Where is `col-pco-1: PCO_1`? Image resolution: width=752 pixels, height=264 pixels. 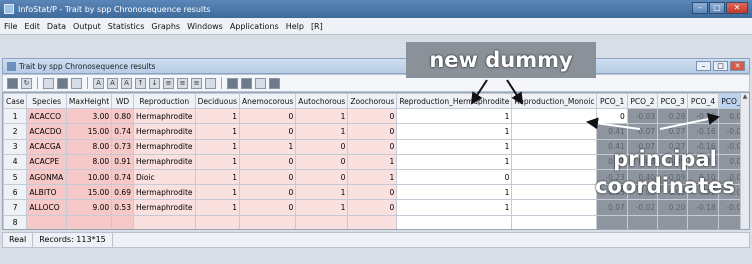 col-pco-1: PCO_1 is located at coordinates (612, 101).